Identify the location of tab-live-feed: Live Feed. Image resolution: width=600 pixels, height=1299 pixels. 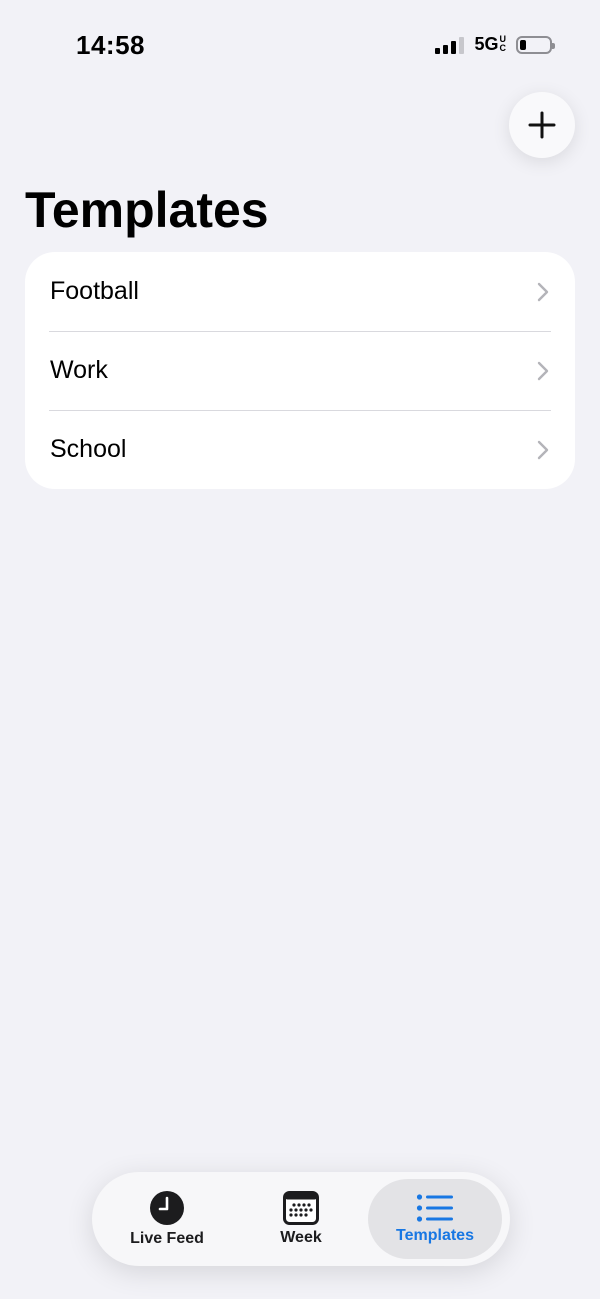
(167, 1219).